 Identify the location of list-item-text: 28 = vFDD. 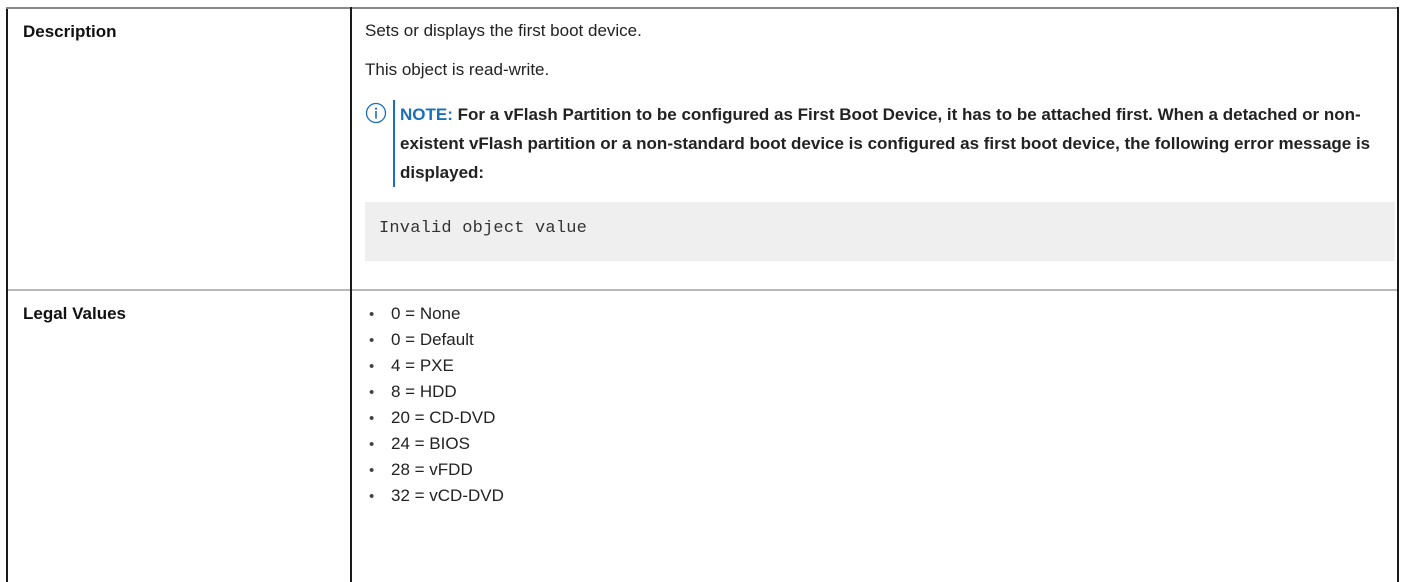
(432, 469).